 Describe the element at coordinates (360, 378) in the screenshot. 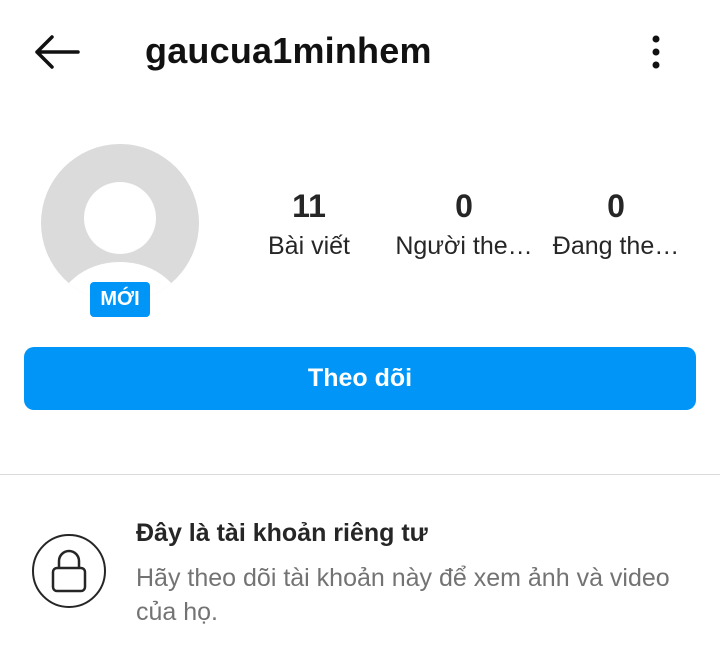

I see `follow-button: Theo dõi` at that location.